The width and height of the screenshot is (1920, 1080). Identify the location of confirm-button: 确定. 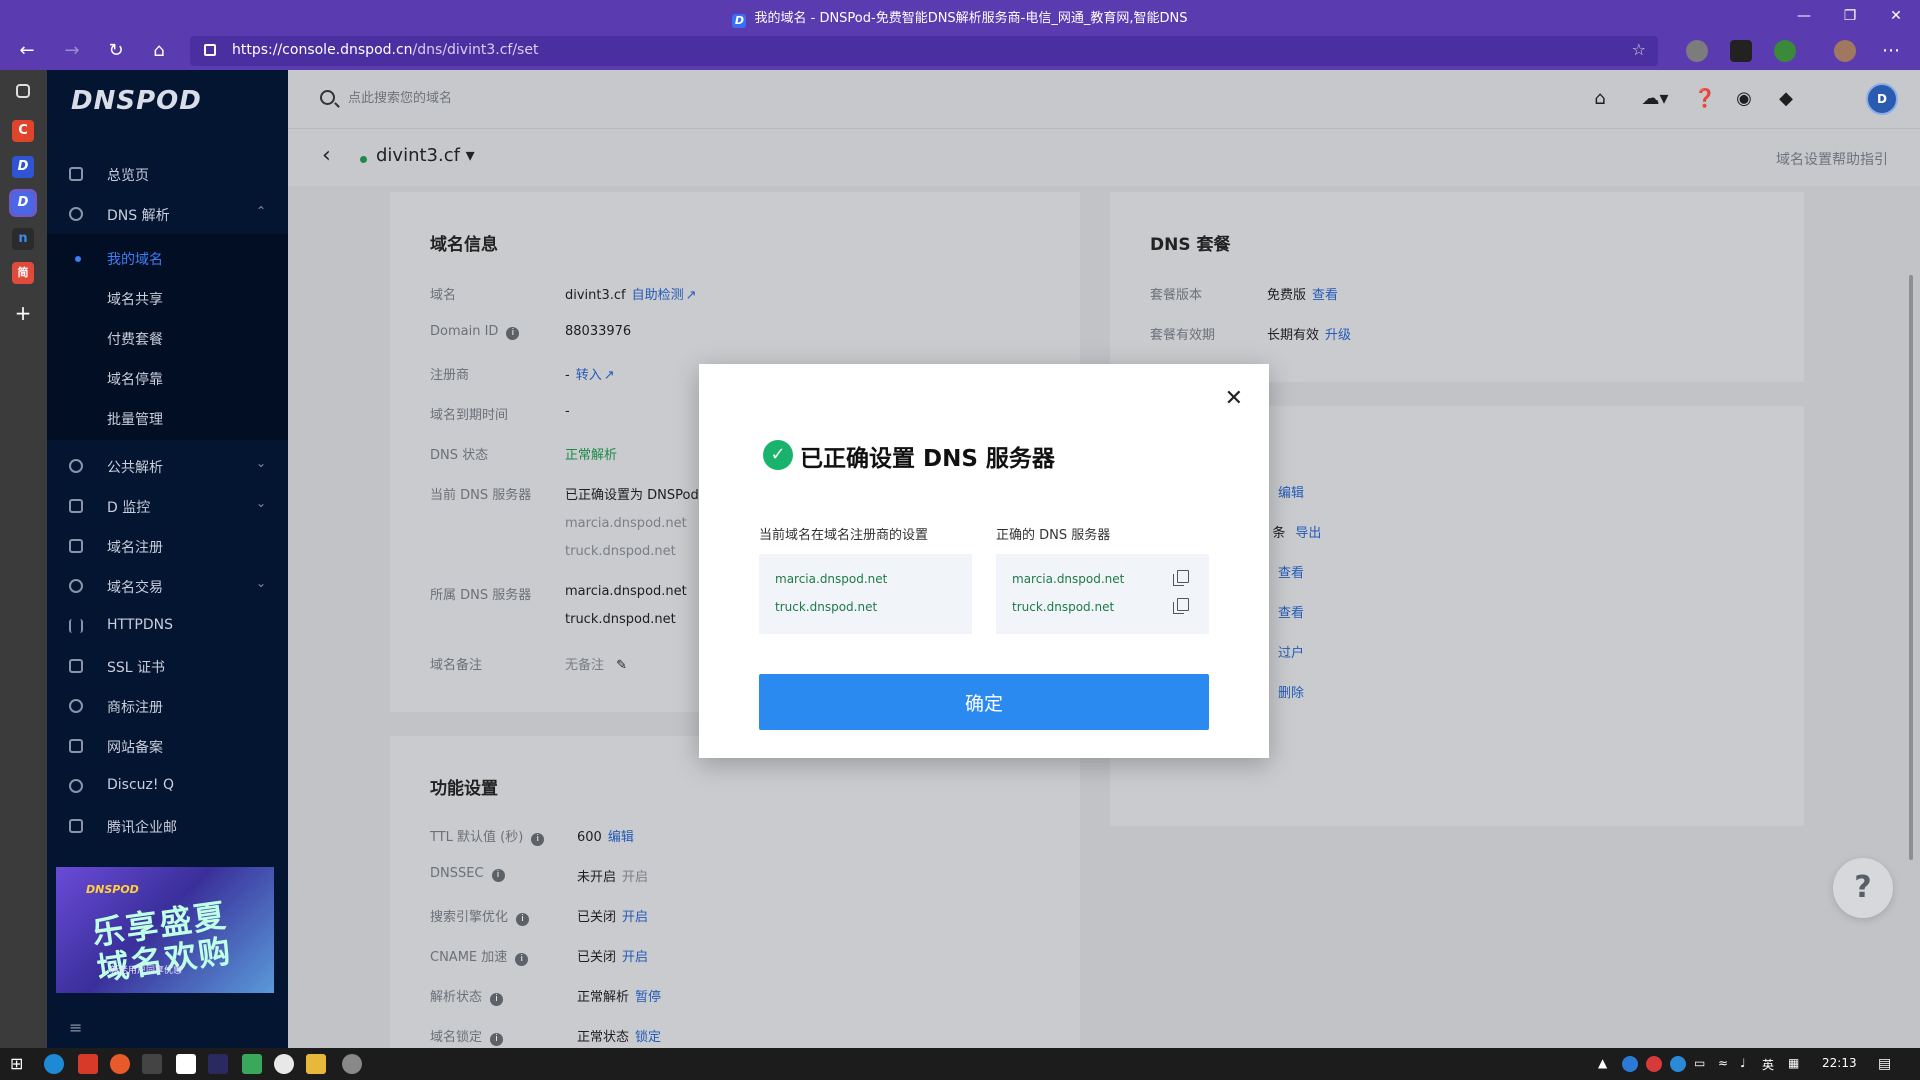
(984, 702).